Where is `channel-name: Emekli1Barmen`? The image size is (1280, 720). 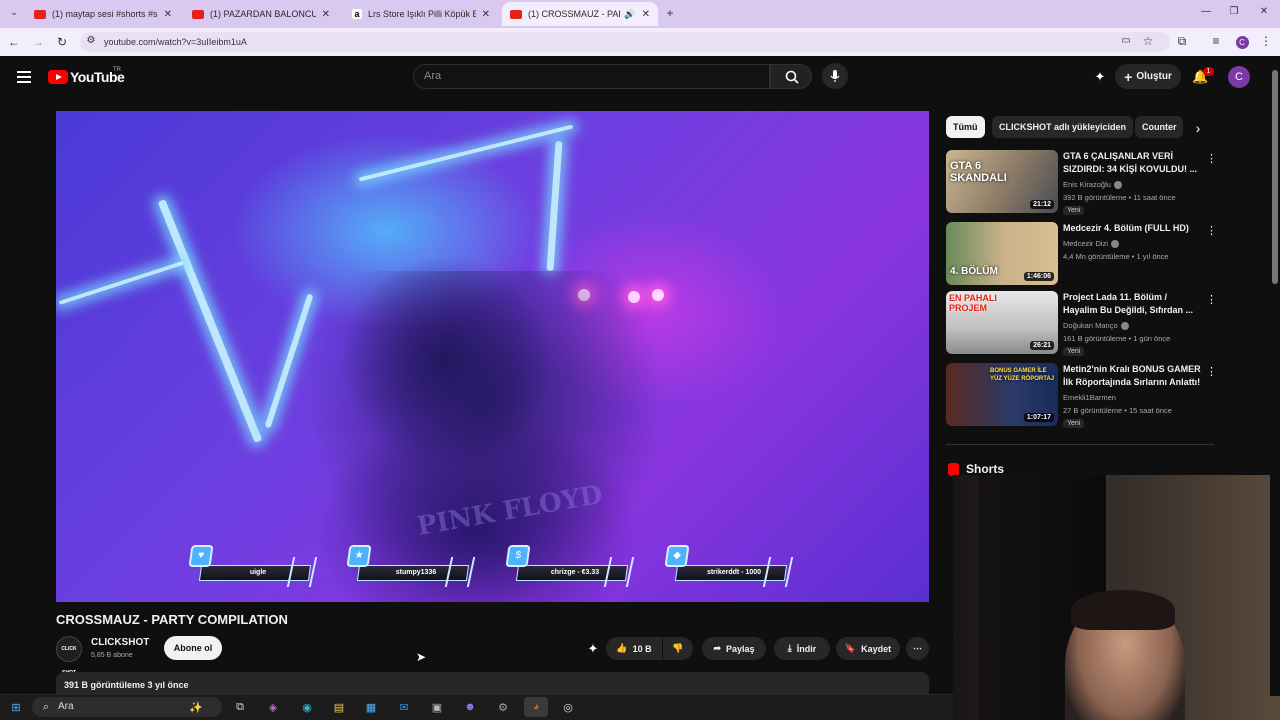
channel-name: Emekli1Barmen is located at coordinates (1089, 397).